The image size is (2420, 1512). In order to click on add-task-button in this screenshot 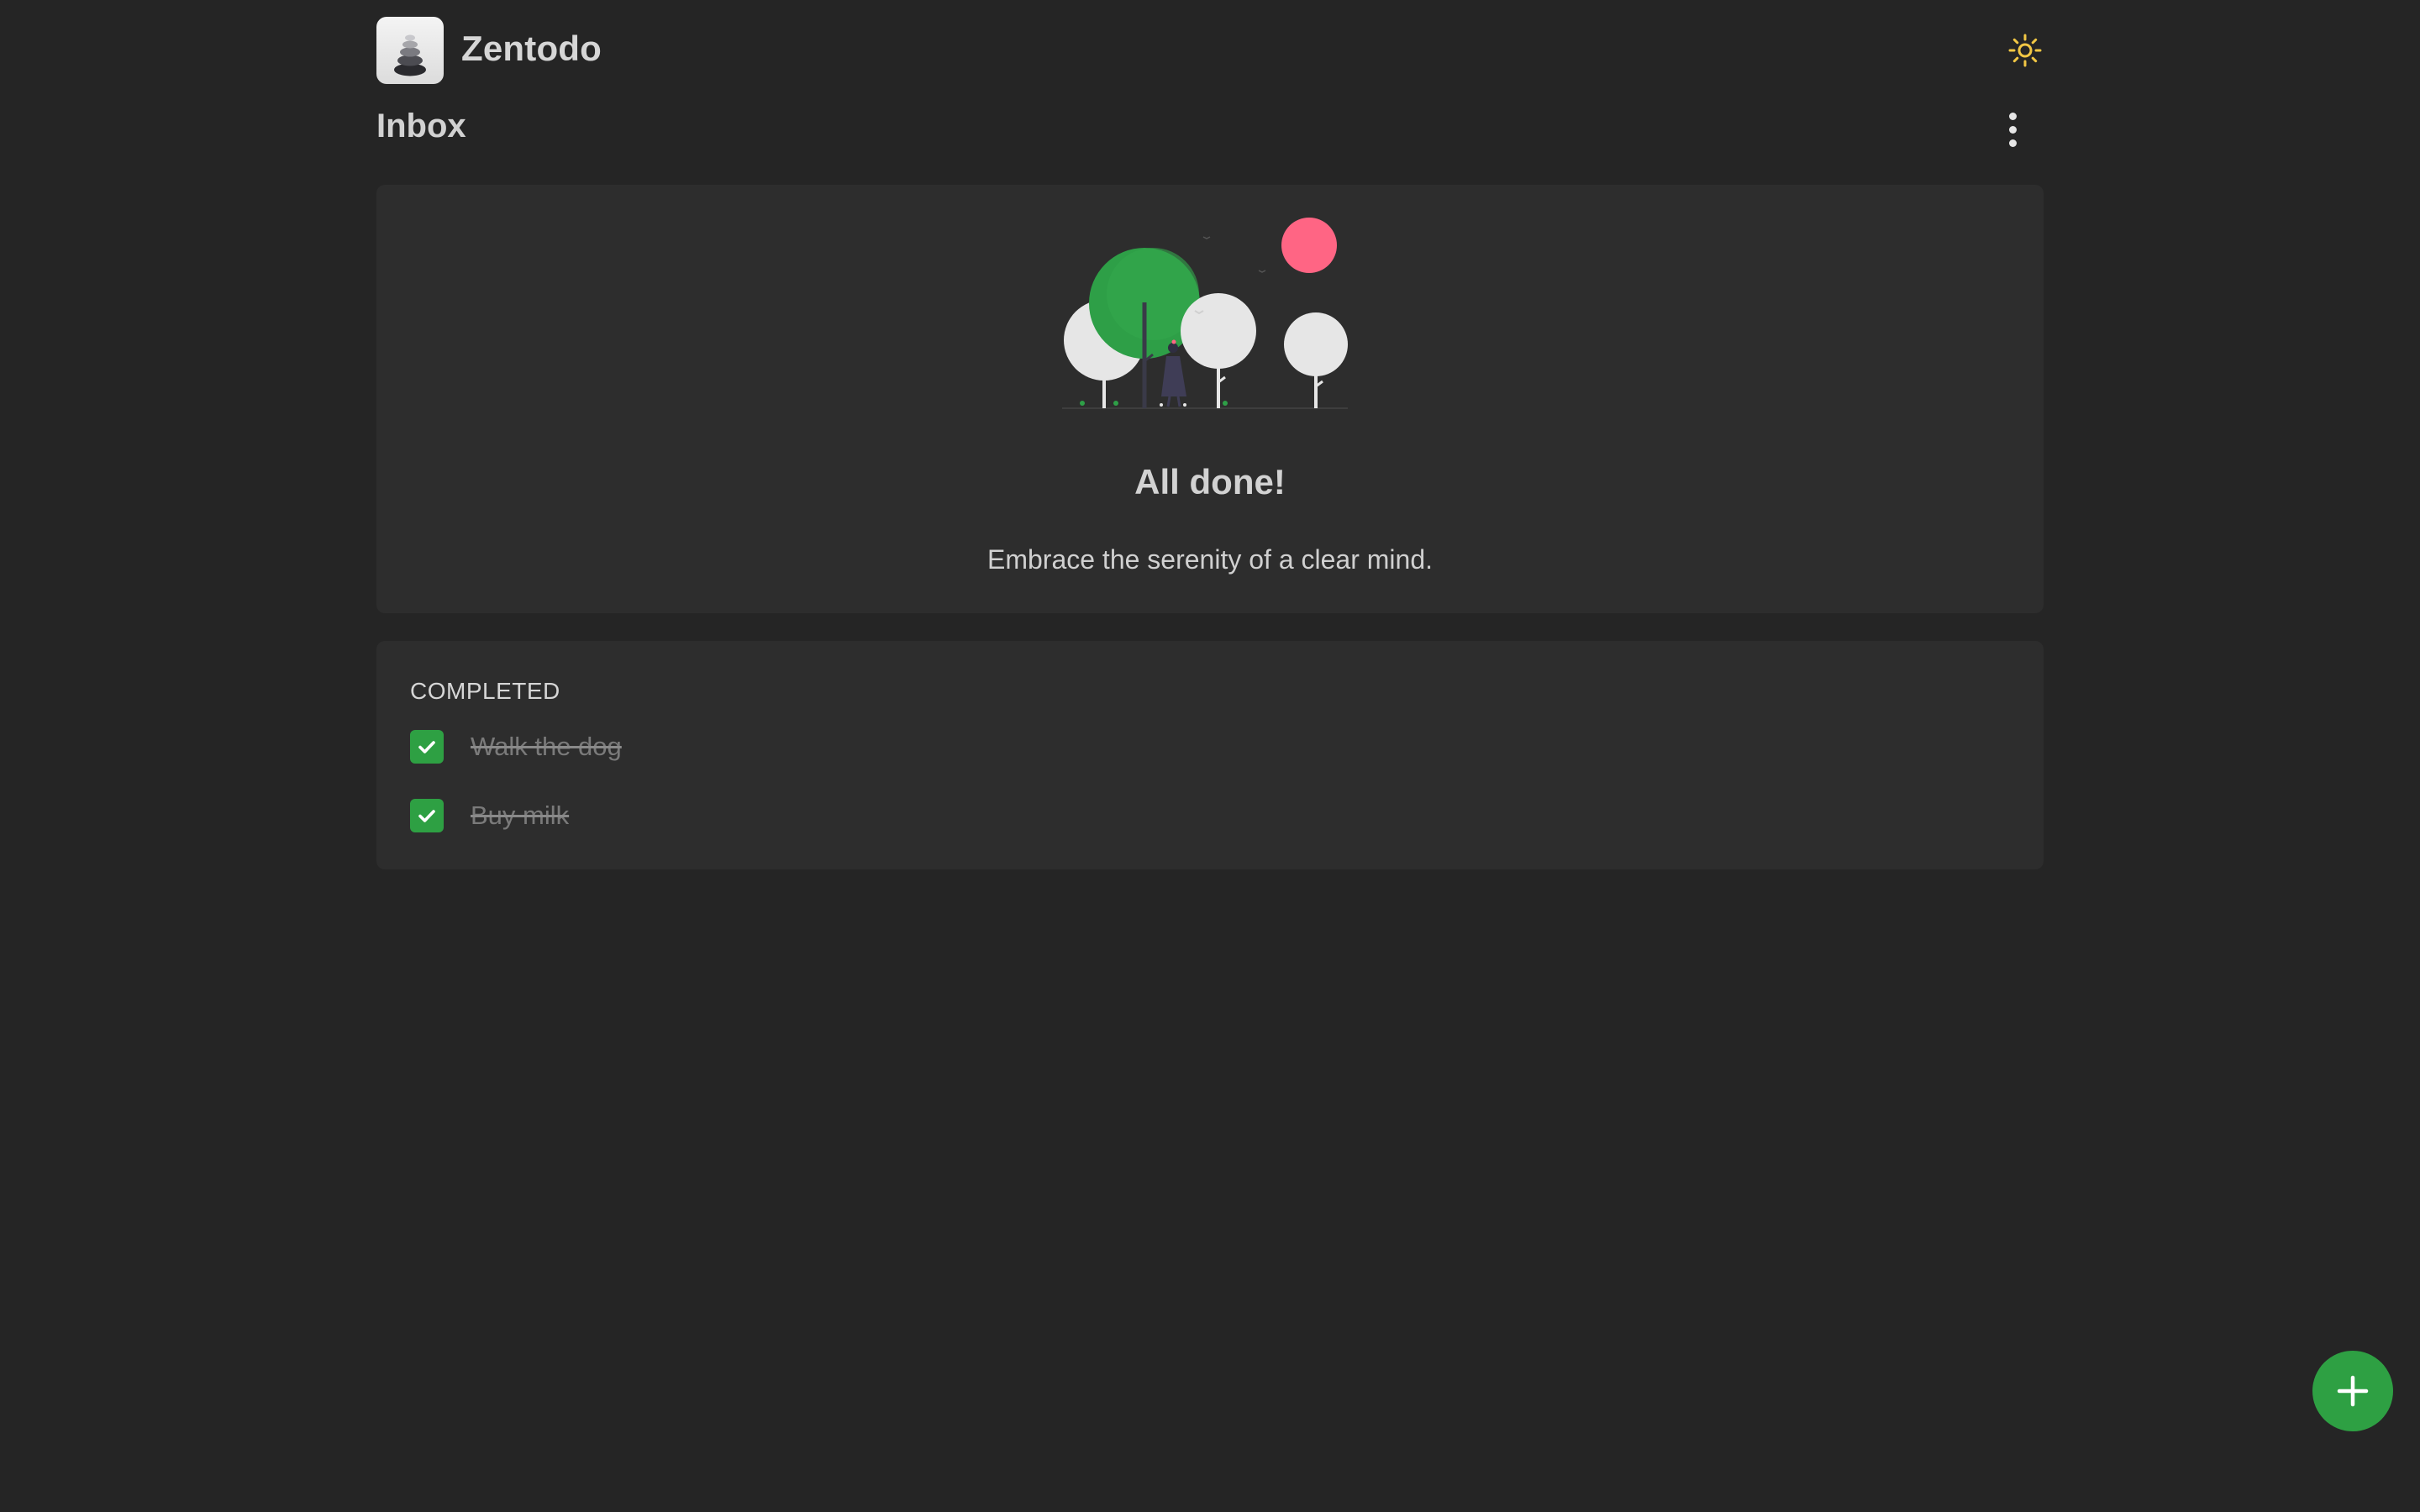, I will do `click(2352, 1391)`.